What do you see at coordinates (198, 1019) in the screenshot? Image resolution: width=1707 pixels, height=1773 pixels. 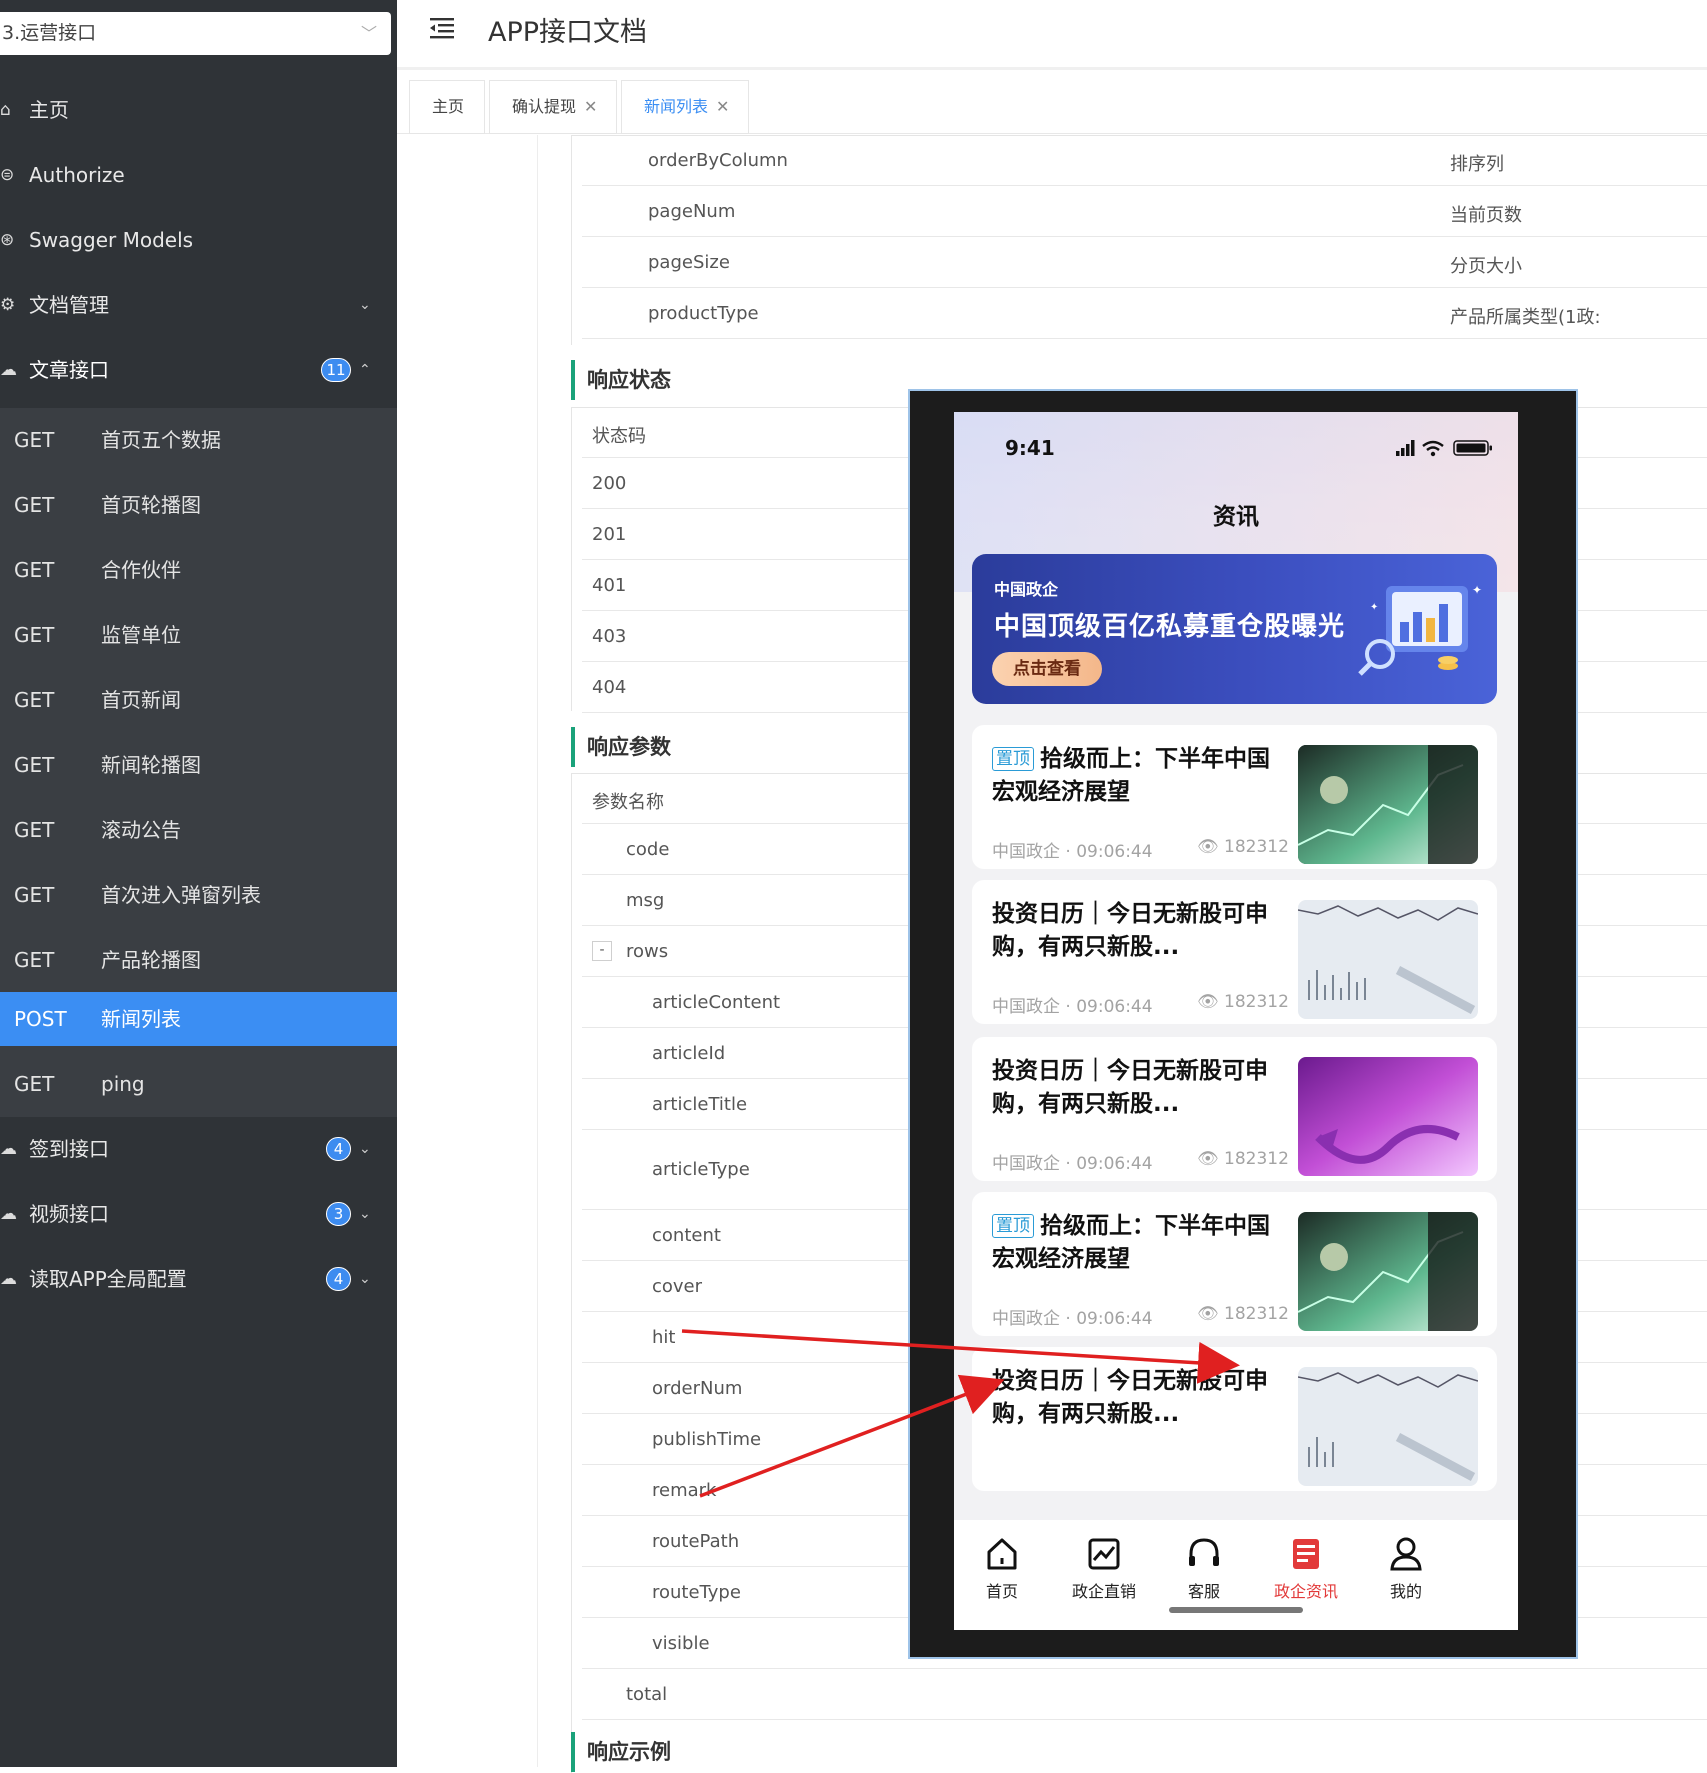 I see `endpoint-item-active: POST 新闻列表` at bounding box center [198, 1019].